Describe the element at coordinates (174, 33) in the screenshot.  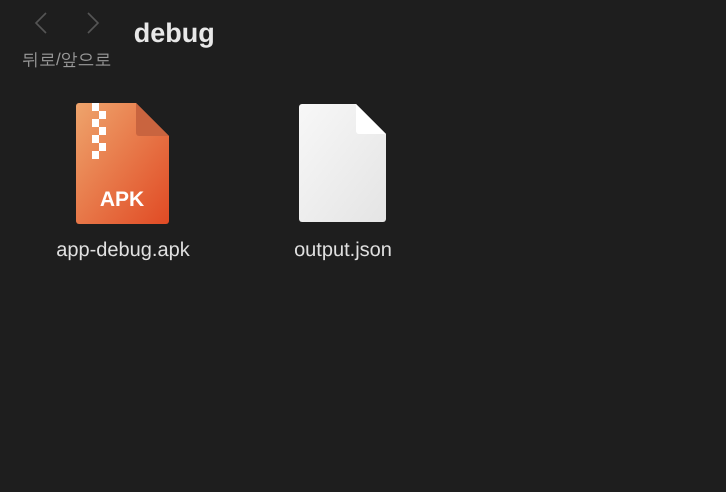
I see `window-title: debug` at that location.